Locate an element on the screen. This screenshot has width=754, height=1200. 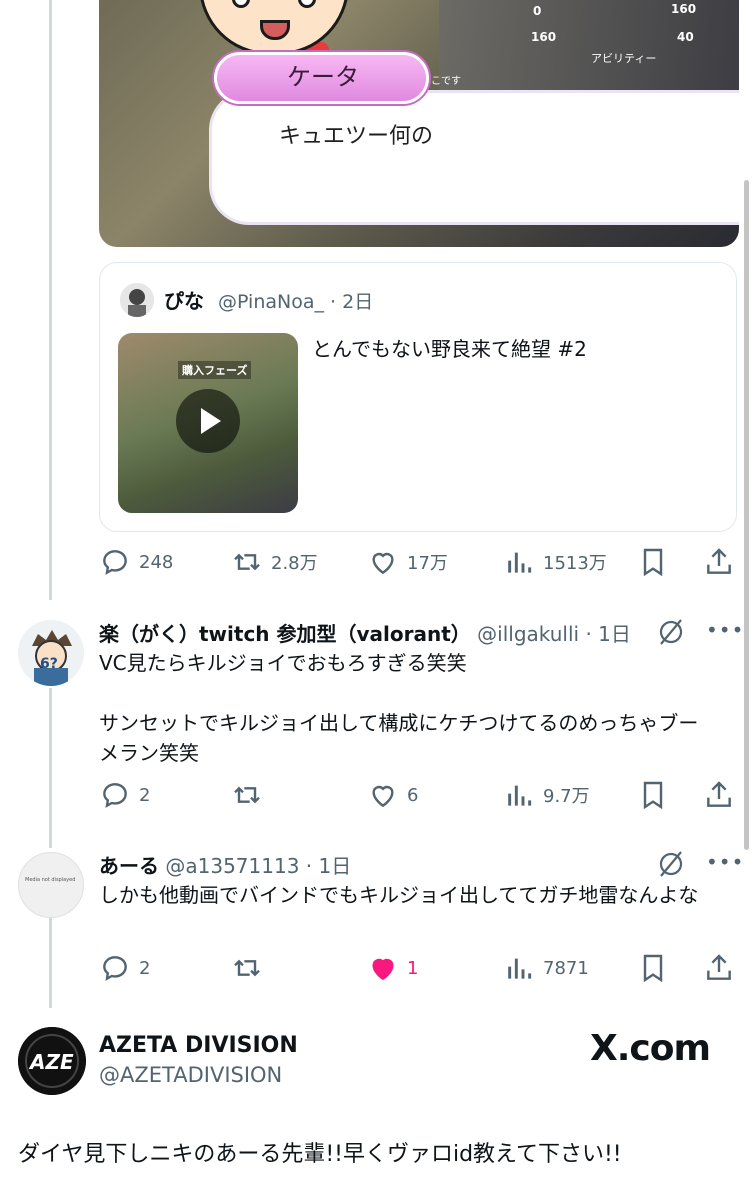
svg-text: 6? is located at coordinates (49, 664).